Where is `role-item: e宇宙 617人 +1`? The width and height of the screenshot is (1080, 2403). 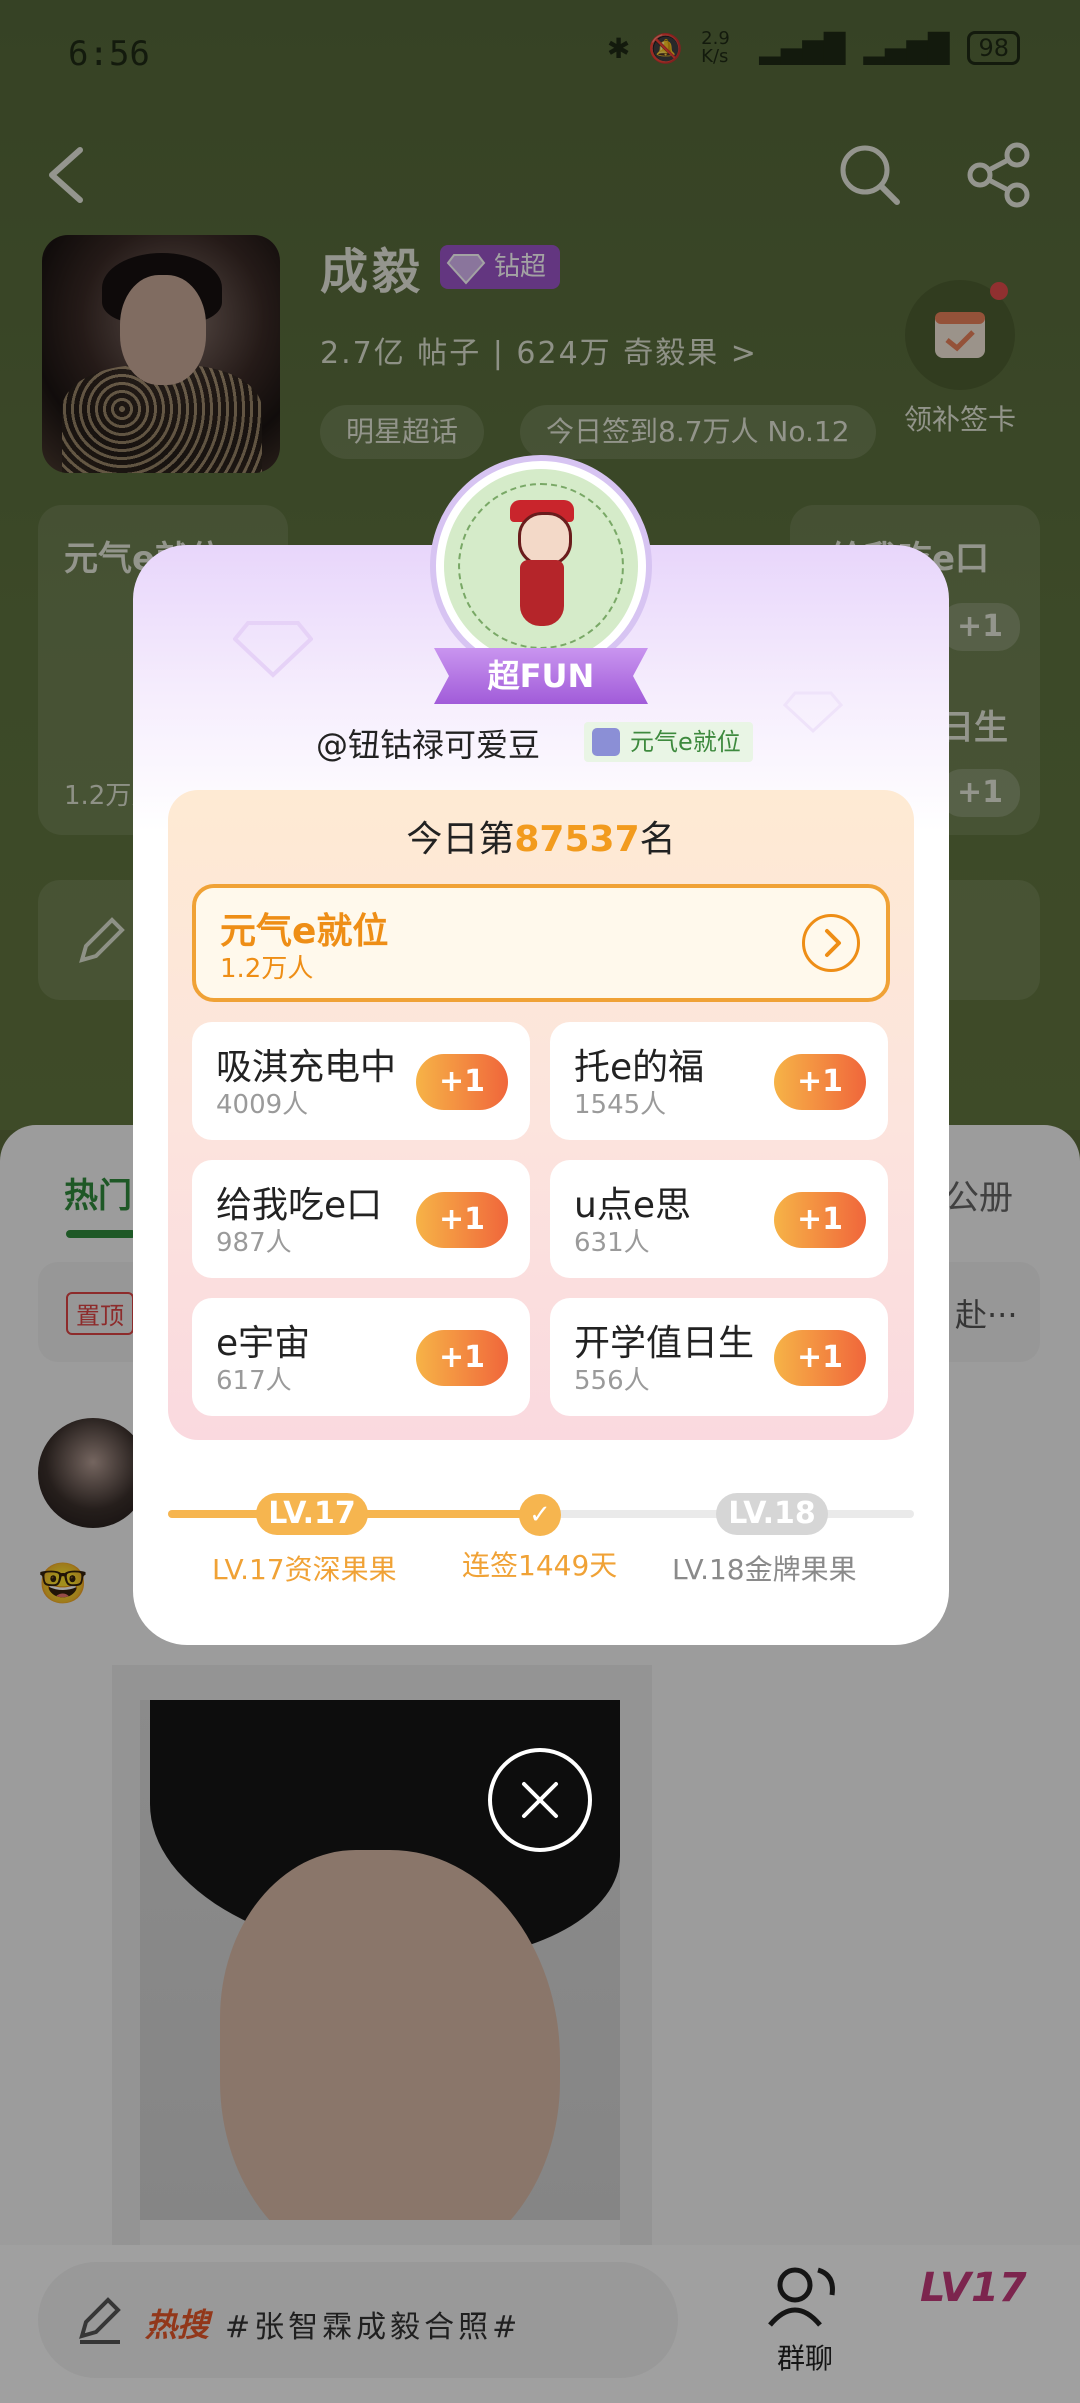
role-item: e宇宙 617人 +1 is located at coordinates (361, 1357).